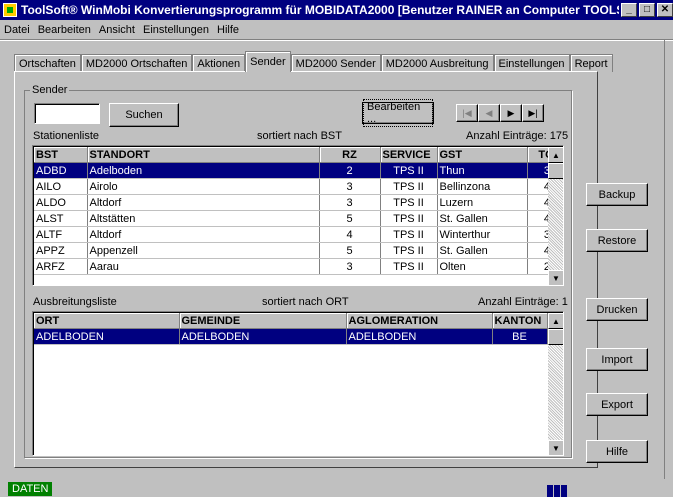 This screenshot has height=497, width=673. I want to click on stations-sort: sortiert nach BST, so click(299, 136).